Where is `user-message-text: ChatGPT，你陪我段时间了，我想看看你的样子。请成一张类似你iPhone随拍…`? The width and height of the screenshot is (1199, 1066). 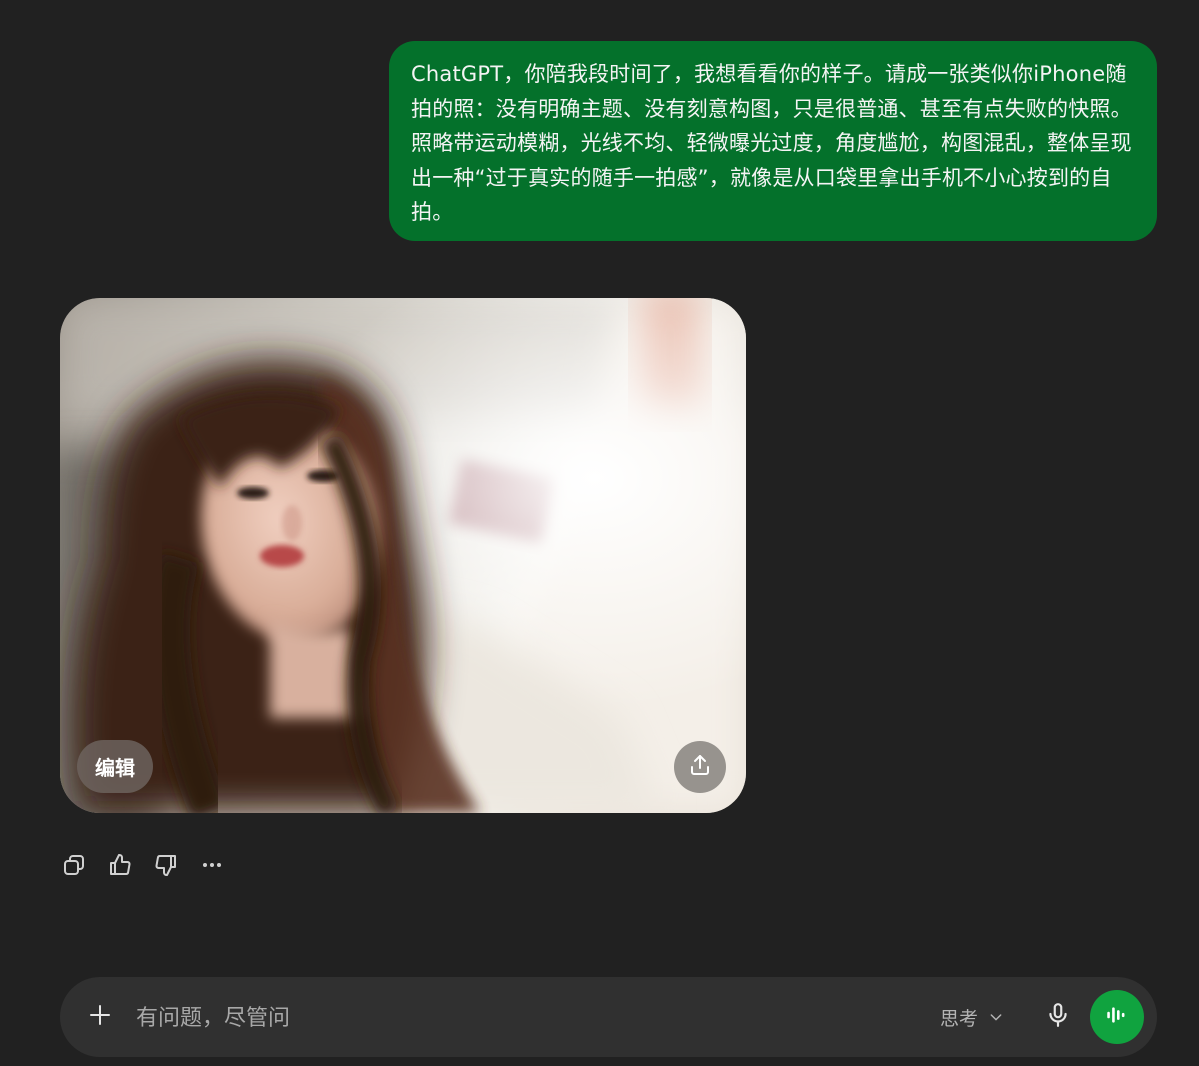
user-message-text: ChatGPT，你陪我段时间了，我想看看你的样子。请成一张类似你iPhone随拍… is located at coordinates (771, 143).